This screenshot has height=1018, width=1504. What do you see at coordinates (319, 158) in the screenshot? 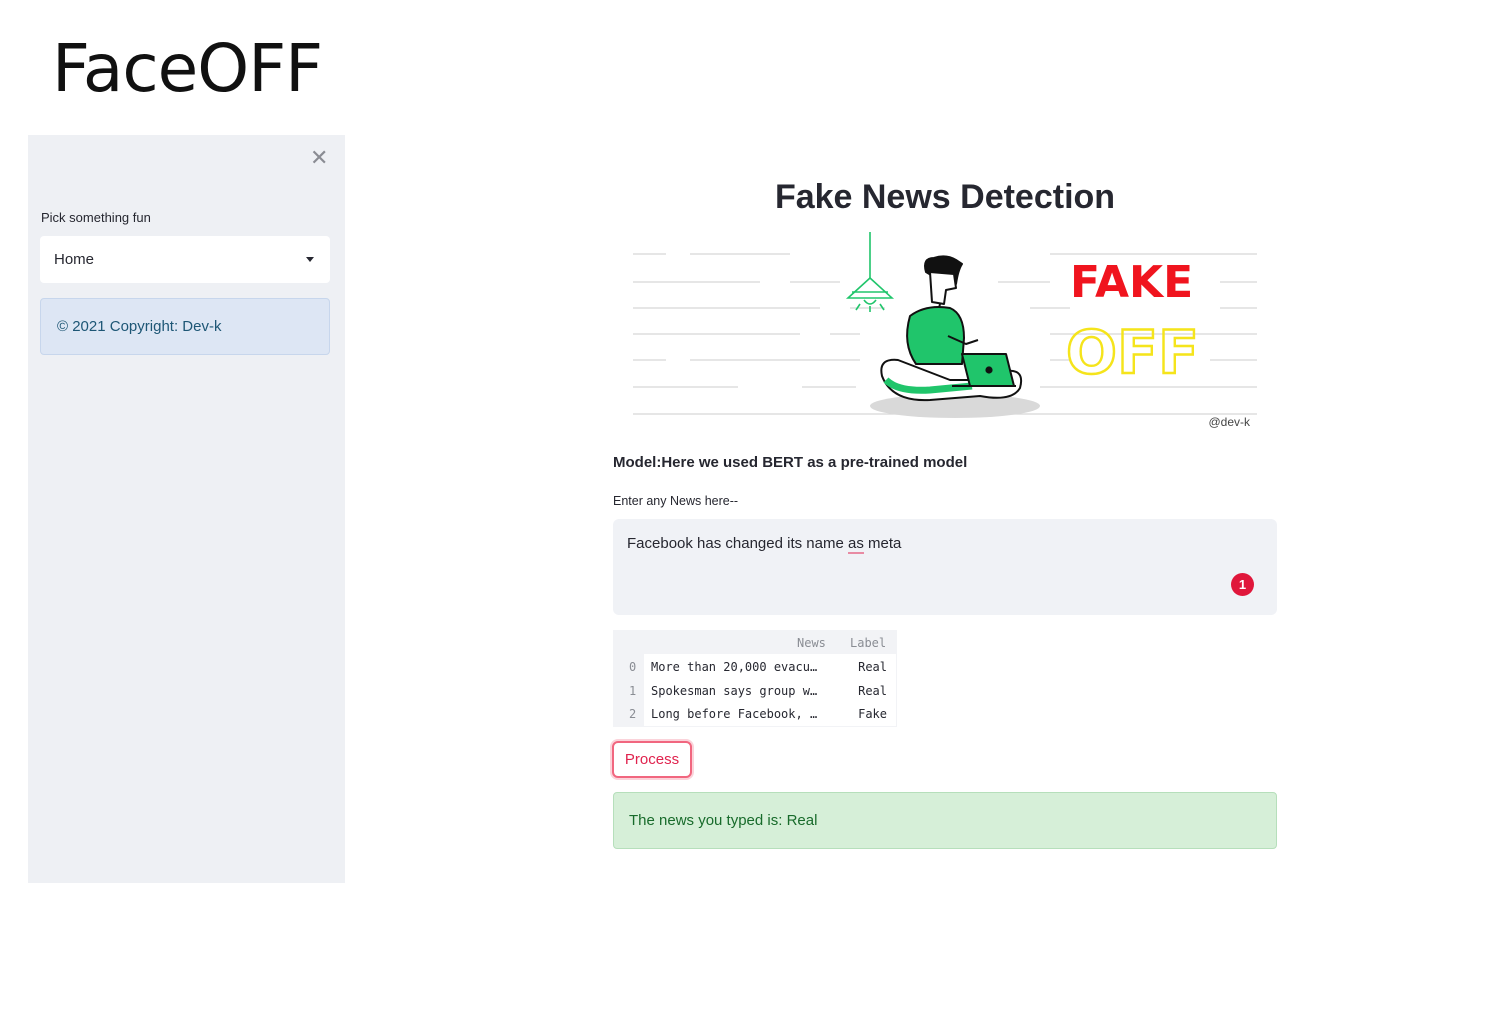
I see `close-icon: ✕` at bounding box center [319, 158].